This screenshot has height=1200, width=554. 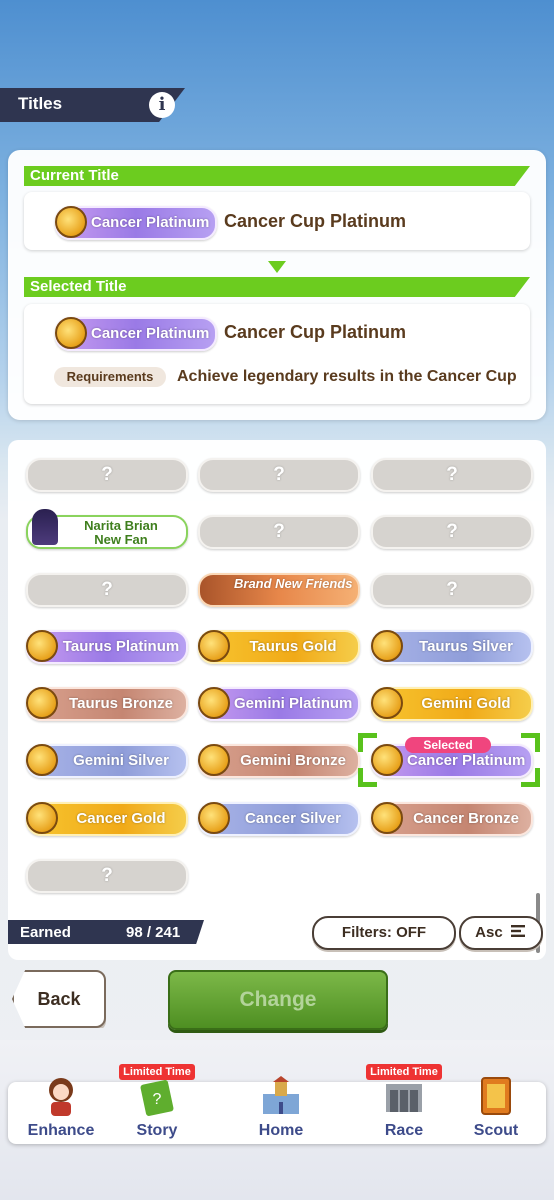 I want to click on nav-home: Home, so click(x=281, y=1110).